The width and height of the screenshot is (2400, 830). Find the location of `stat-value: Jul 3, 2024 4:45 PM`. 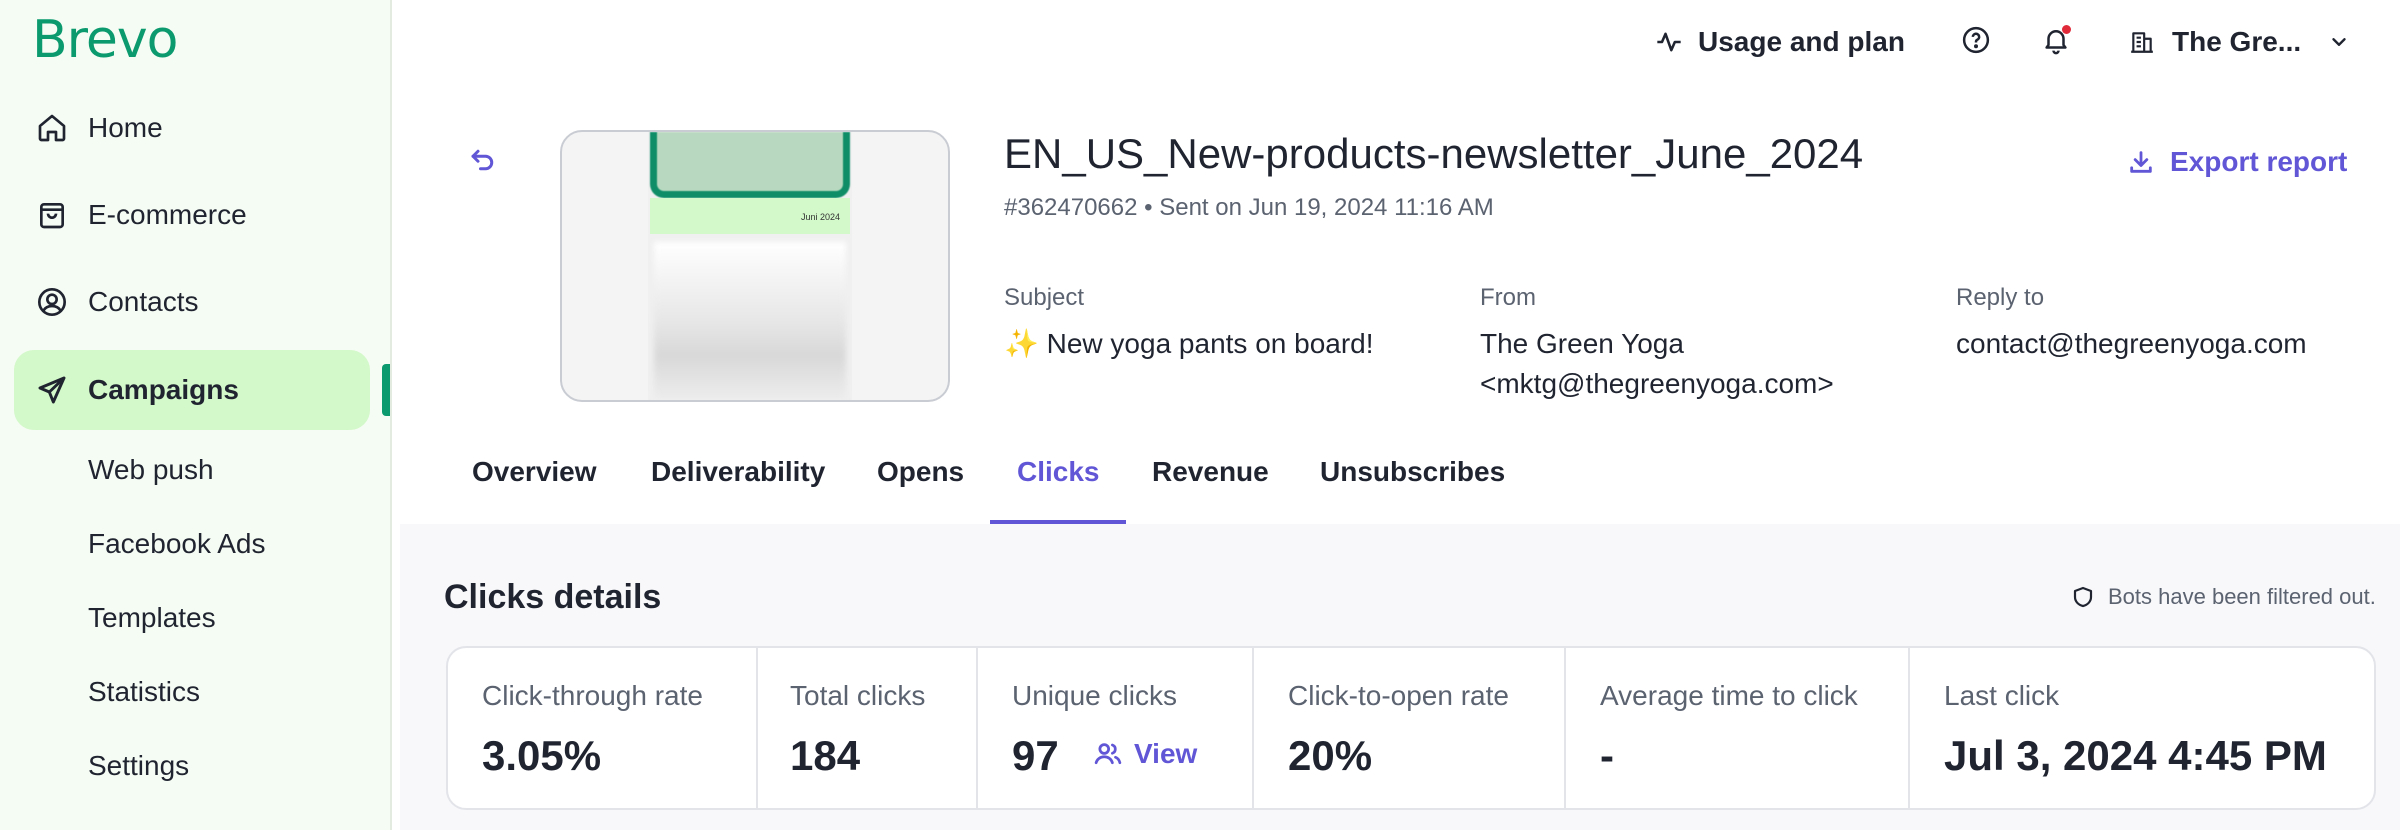

stat-value: Jul 3, 2024 4:45 PM is located at coordinates (2135, 755).